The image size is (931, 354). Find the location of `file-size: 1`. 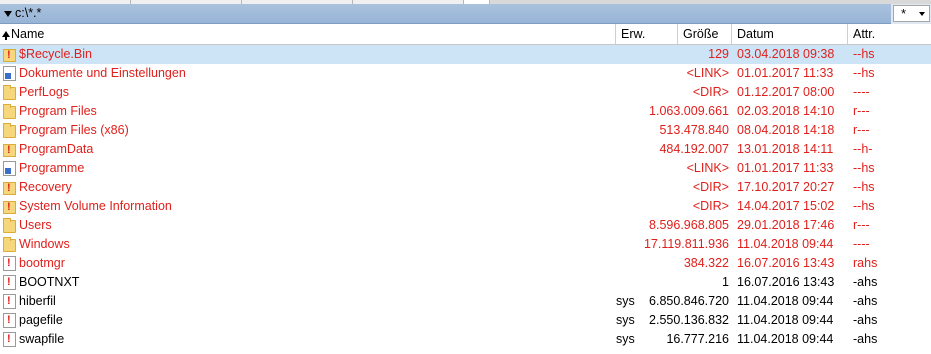

file-size: 1 is located at coordinates (725, 282).